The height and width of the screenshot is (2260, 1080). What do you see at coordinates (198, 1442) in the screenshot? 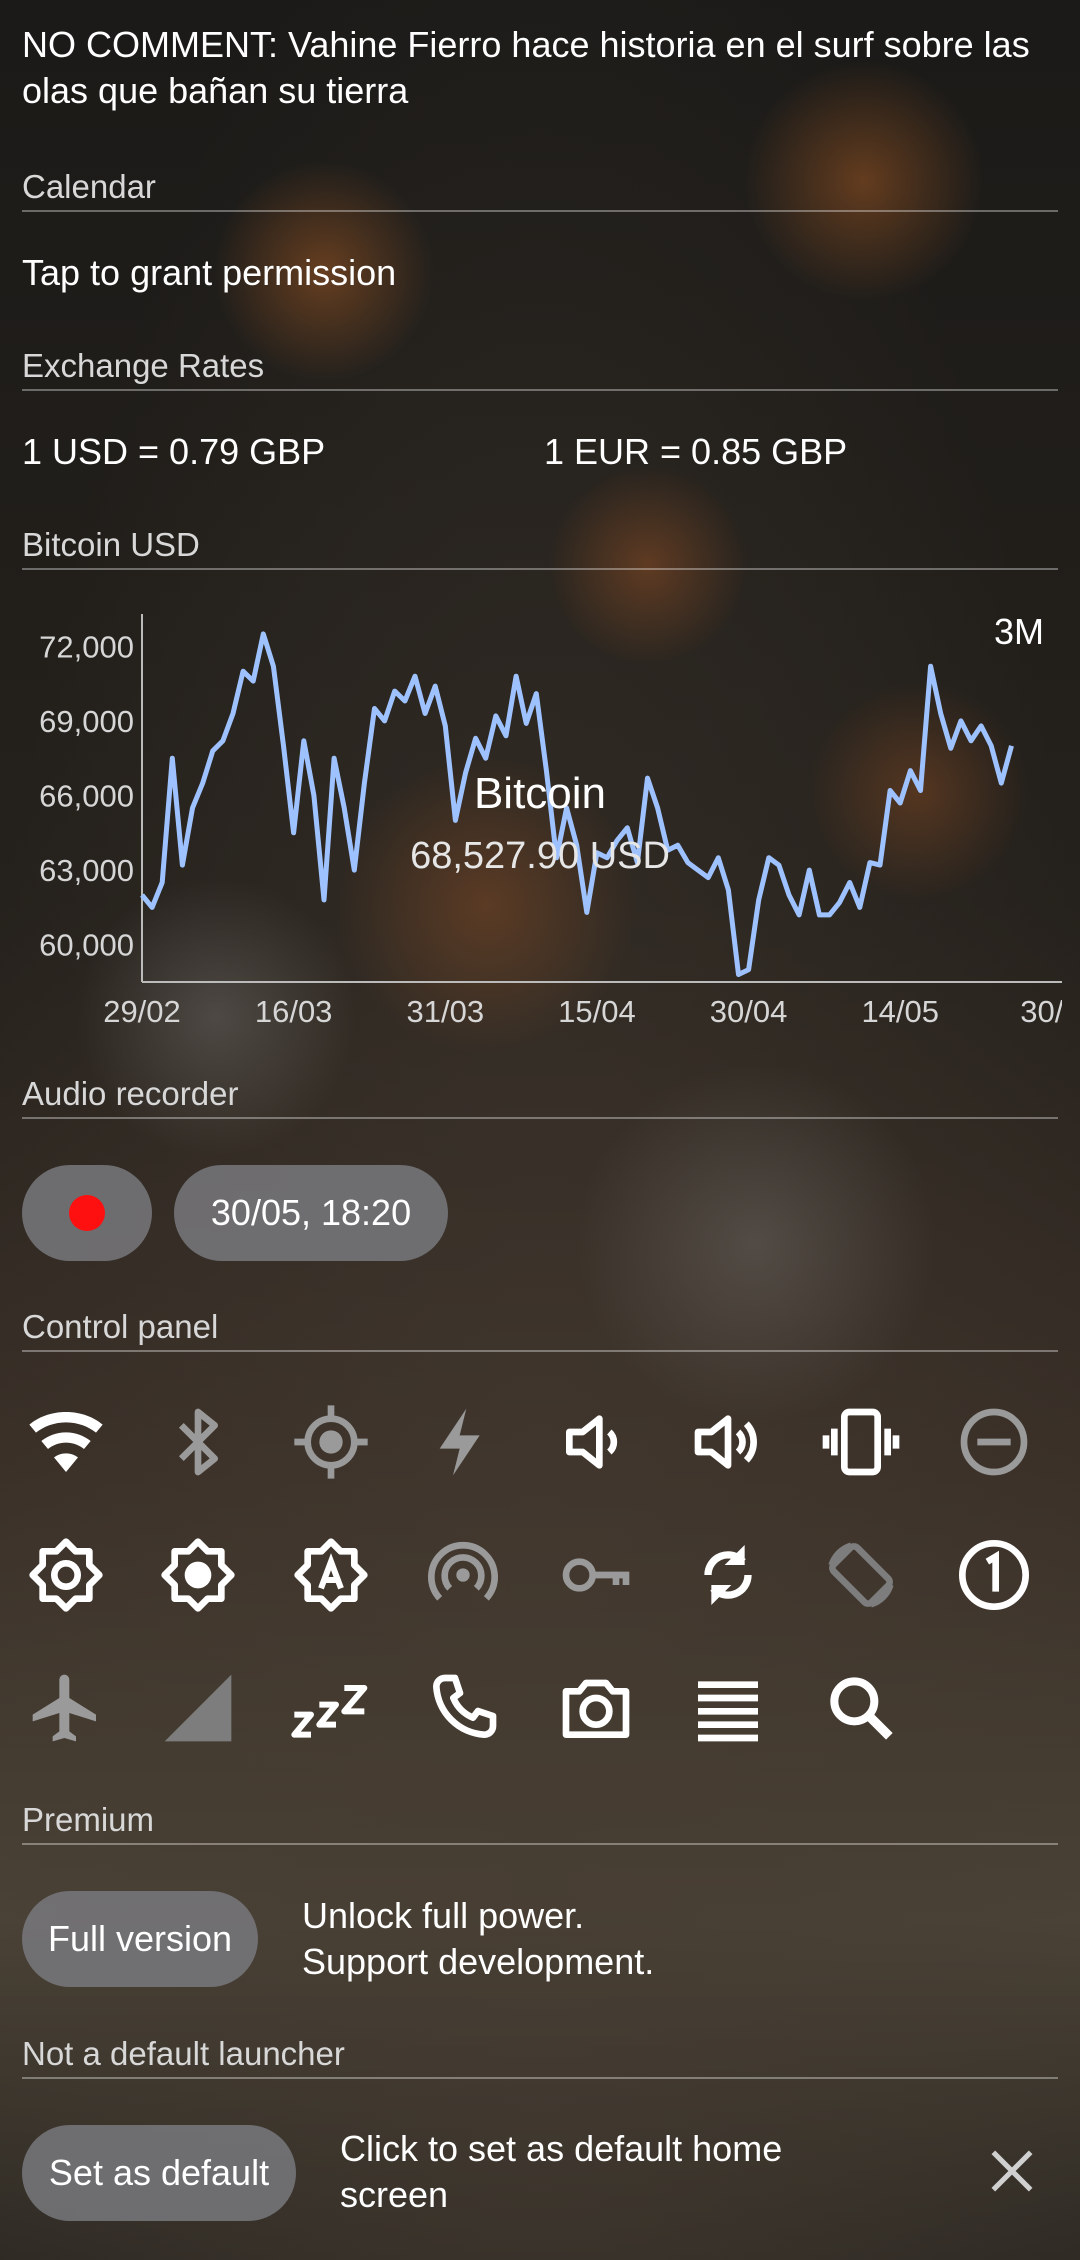
I see `bluetooth-icon` at bounding box center [198, 1442].